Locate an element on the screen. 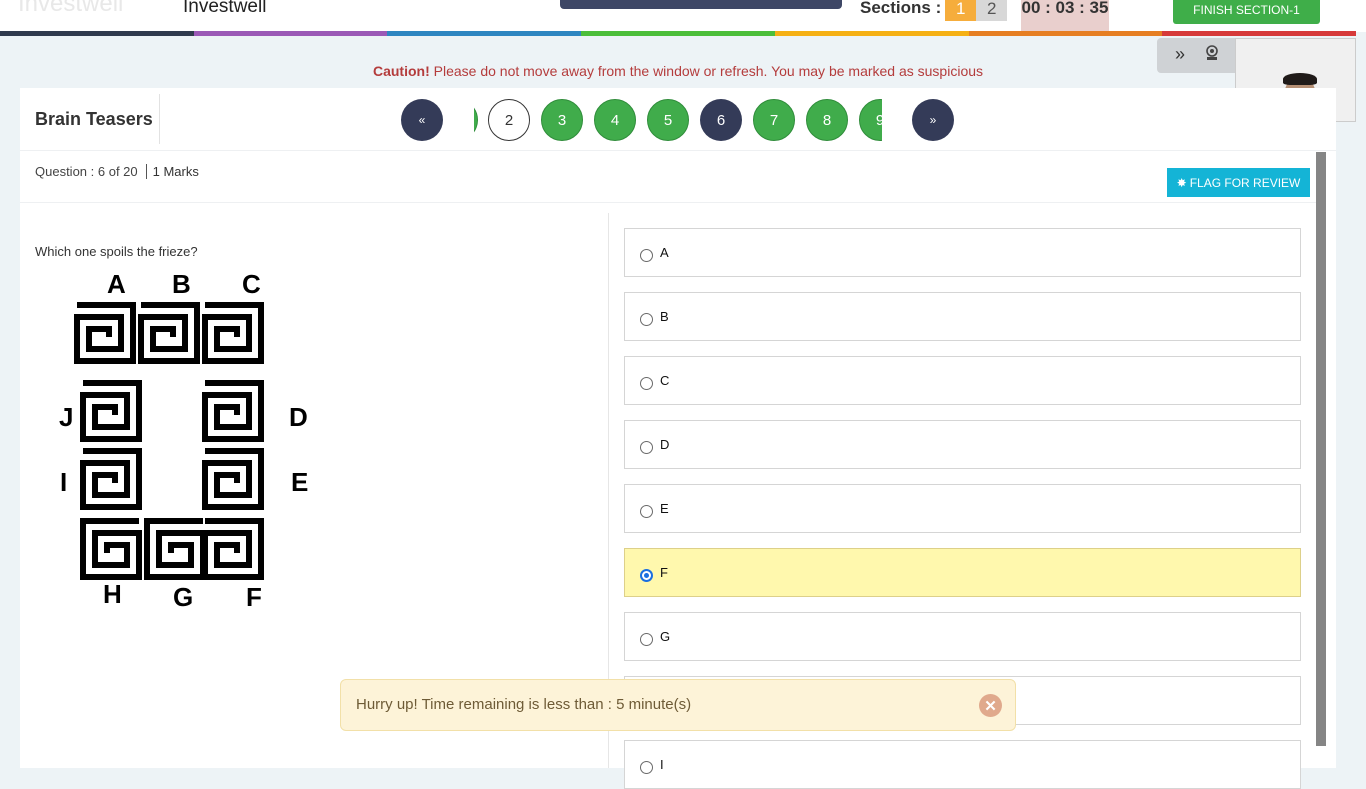 The image size is (1366, 789). option-f-label: F is located at coordinates (664, 572).